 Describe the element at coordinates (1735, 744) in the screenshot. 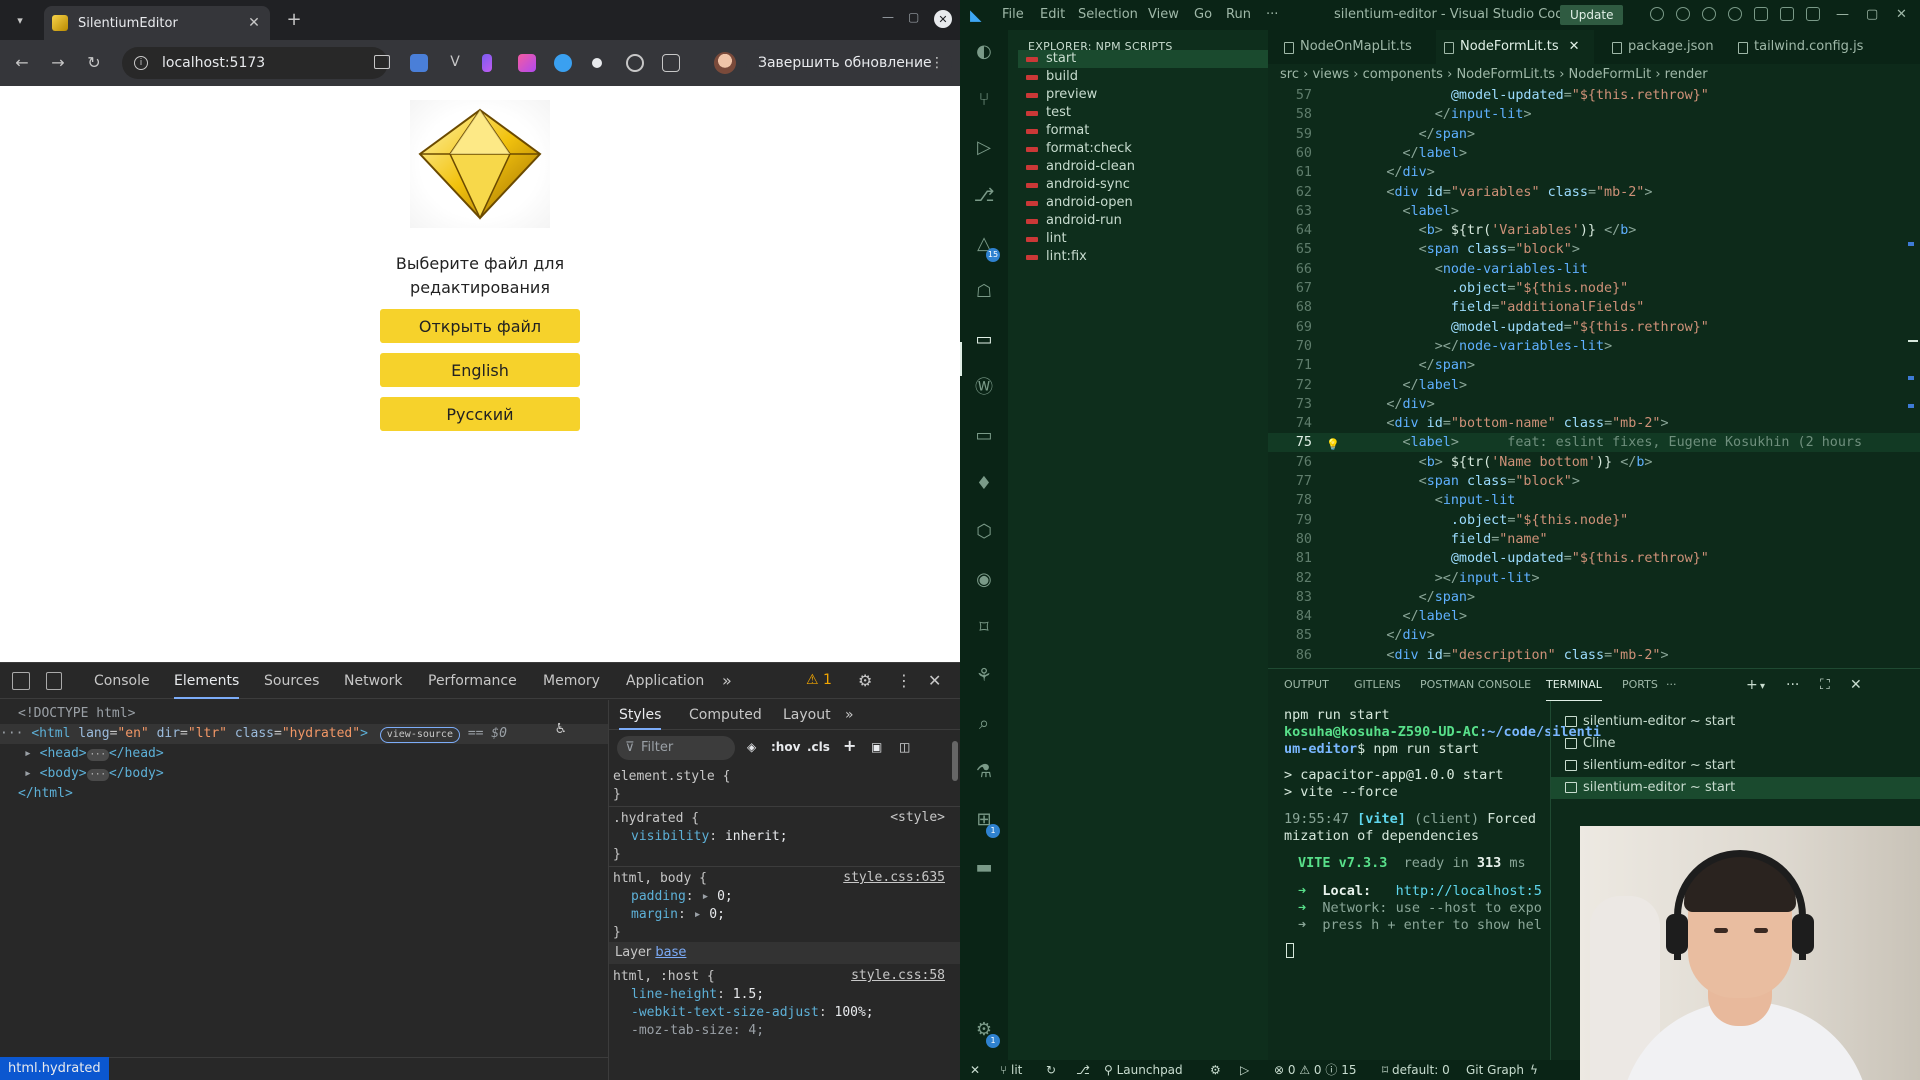

I see `terminal-item: Cline` at that location.